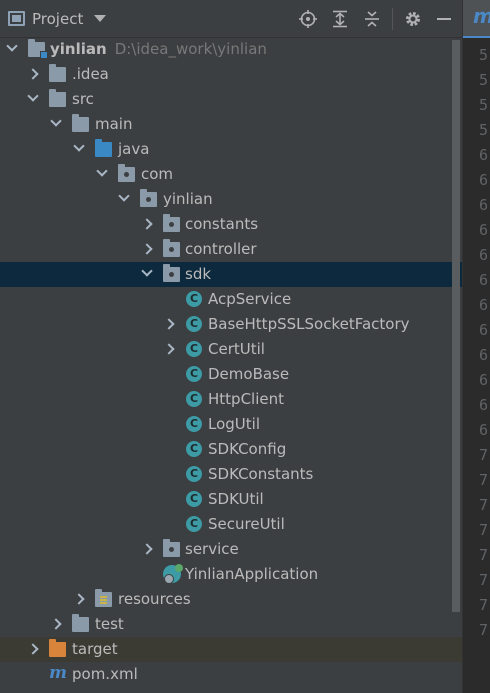 Image resolution: width=490 pixels, height=693 pixels. I want to click on tree-node-class: C SDKUtil, so click(231, 499).